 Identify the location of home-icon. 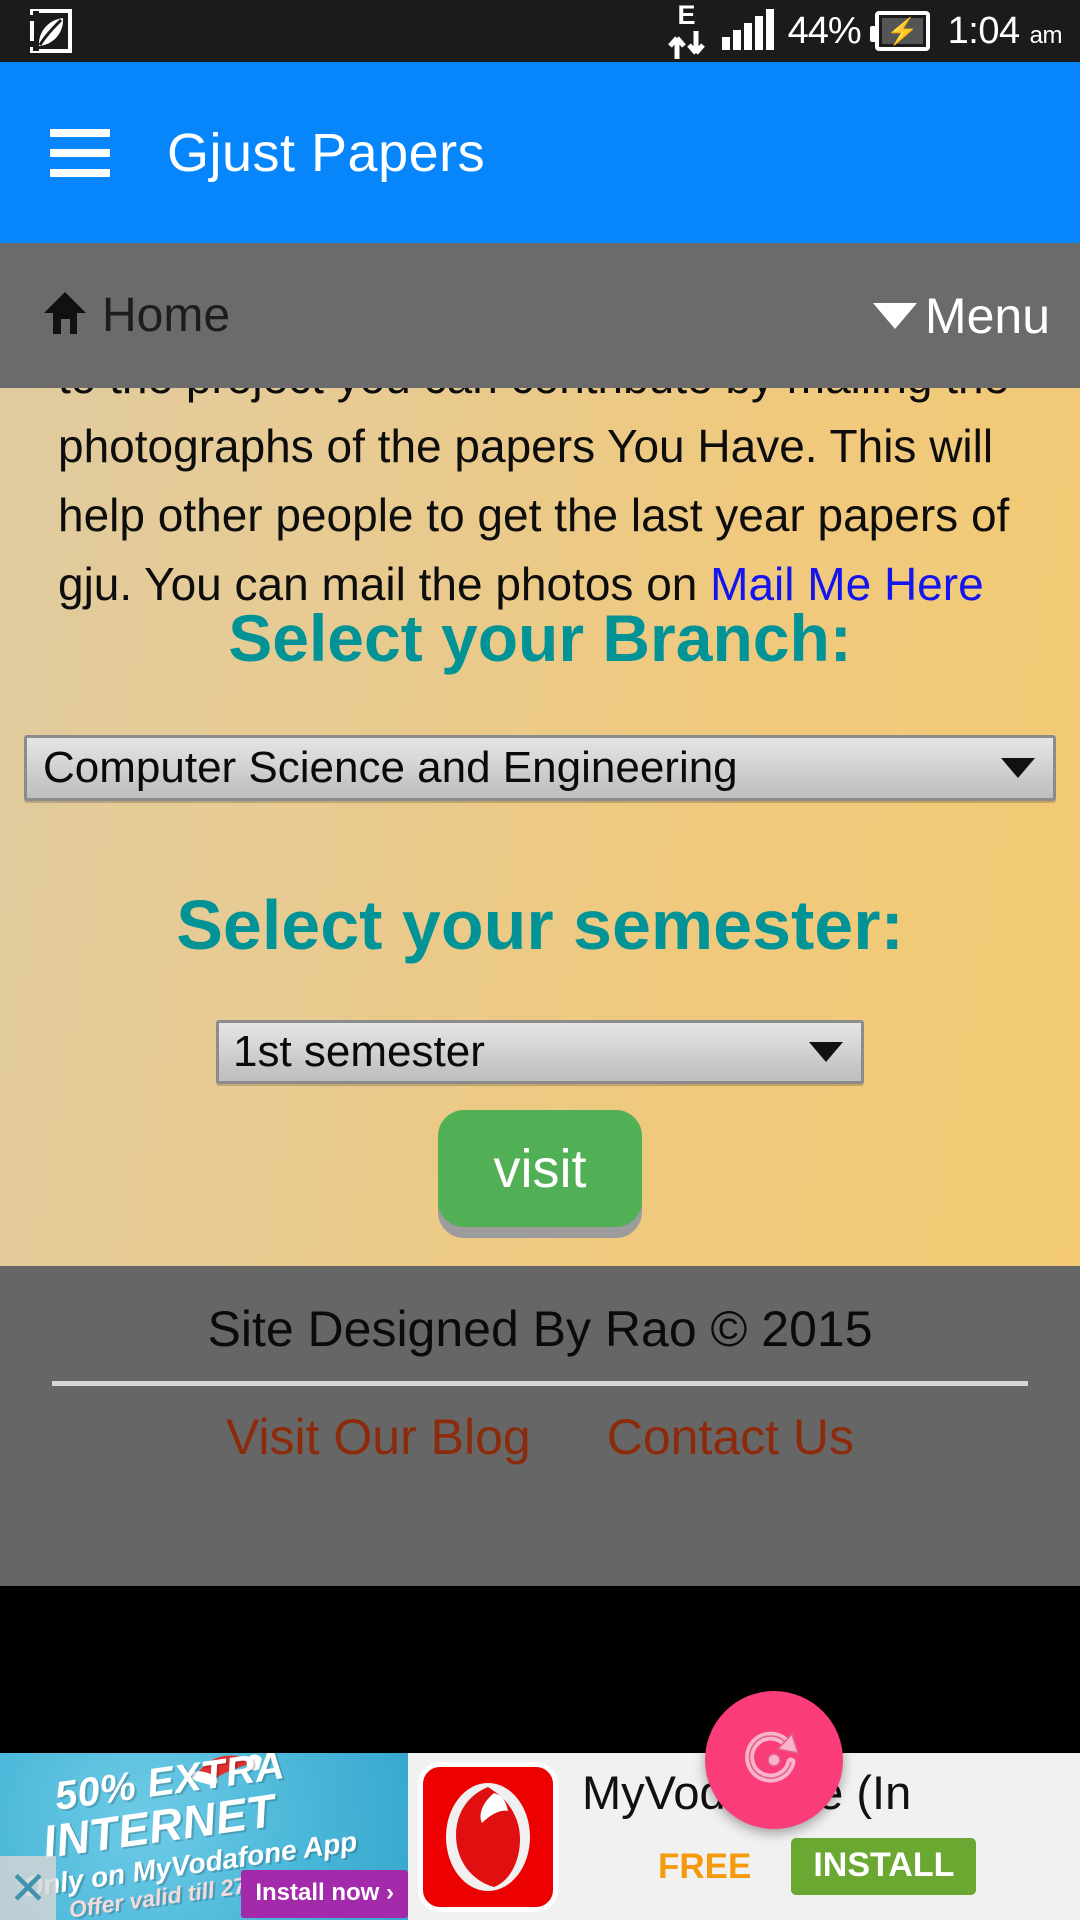
(65, 315).